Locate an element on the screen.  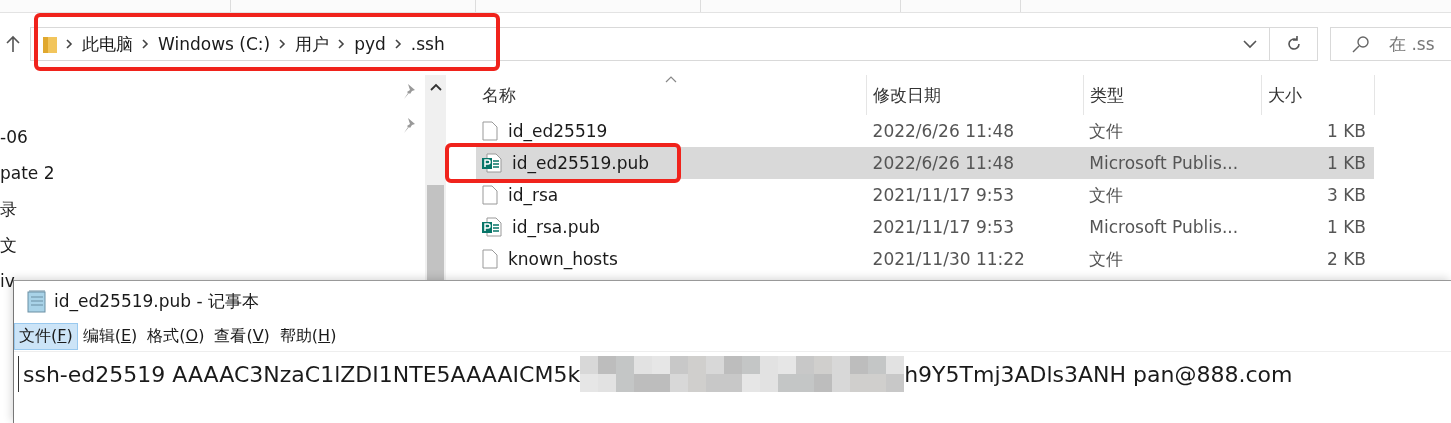
file-row: id_rsa.pub 2021/11/17 9:53 Microsoft Publis... 1 KB is located at coordinates (925, 227).